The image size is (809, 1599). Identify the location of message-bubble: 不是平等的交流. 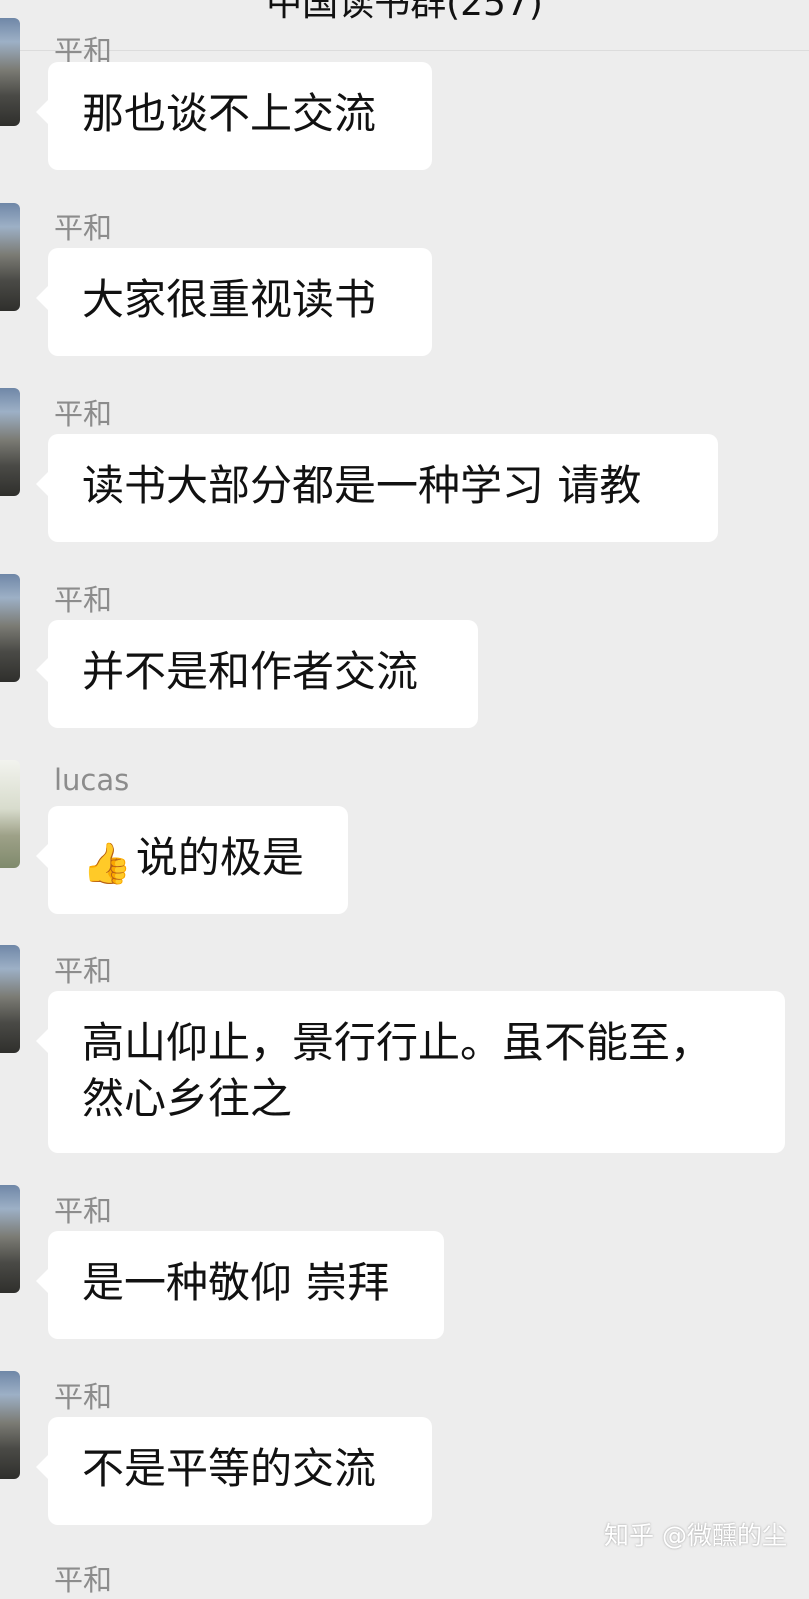
(234, 1471).